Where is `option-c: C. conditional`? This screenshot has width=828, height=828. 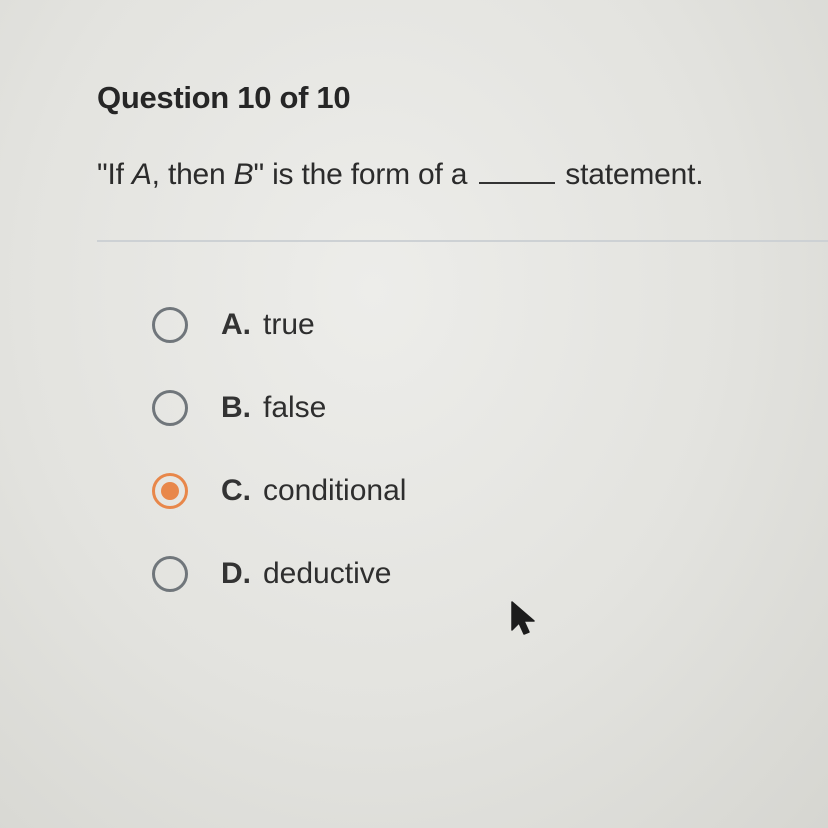 option-c: C. conditional is located at coordinates (279, 491).